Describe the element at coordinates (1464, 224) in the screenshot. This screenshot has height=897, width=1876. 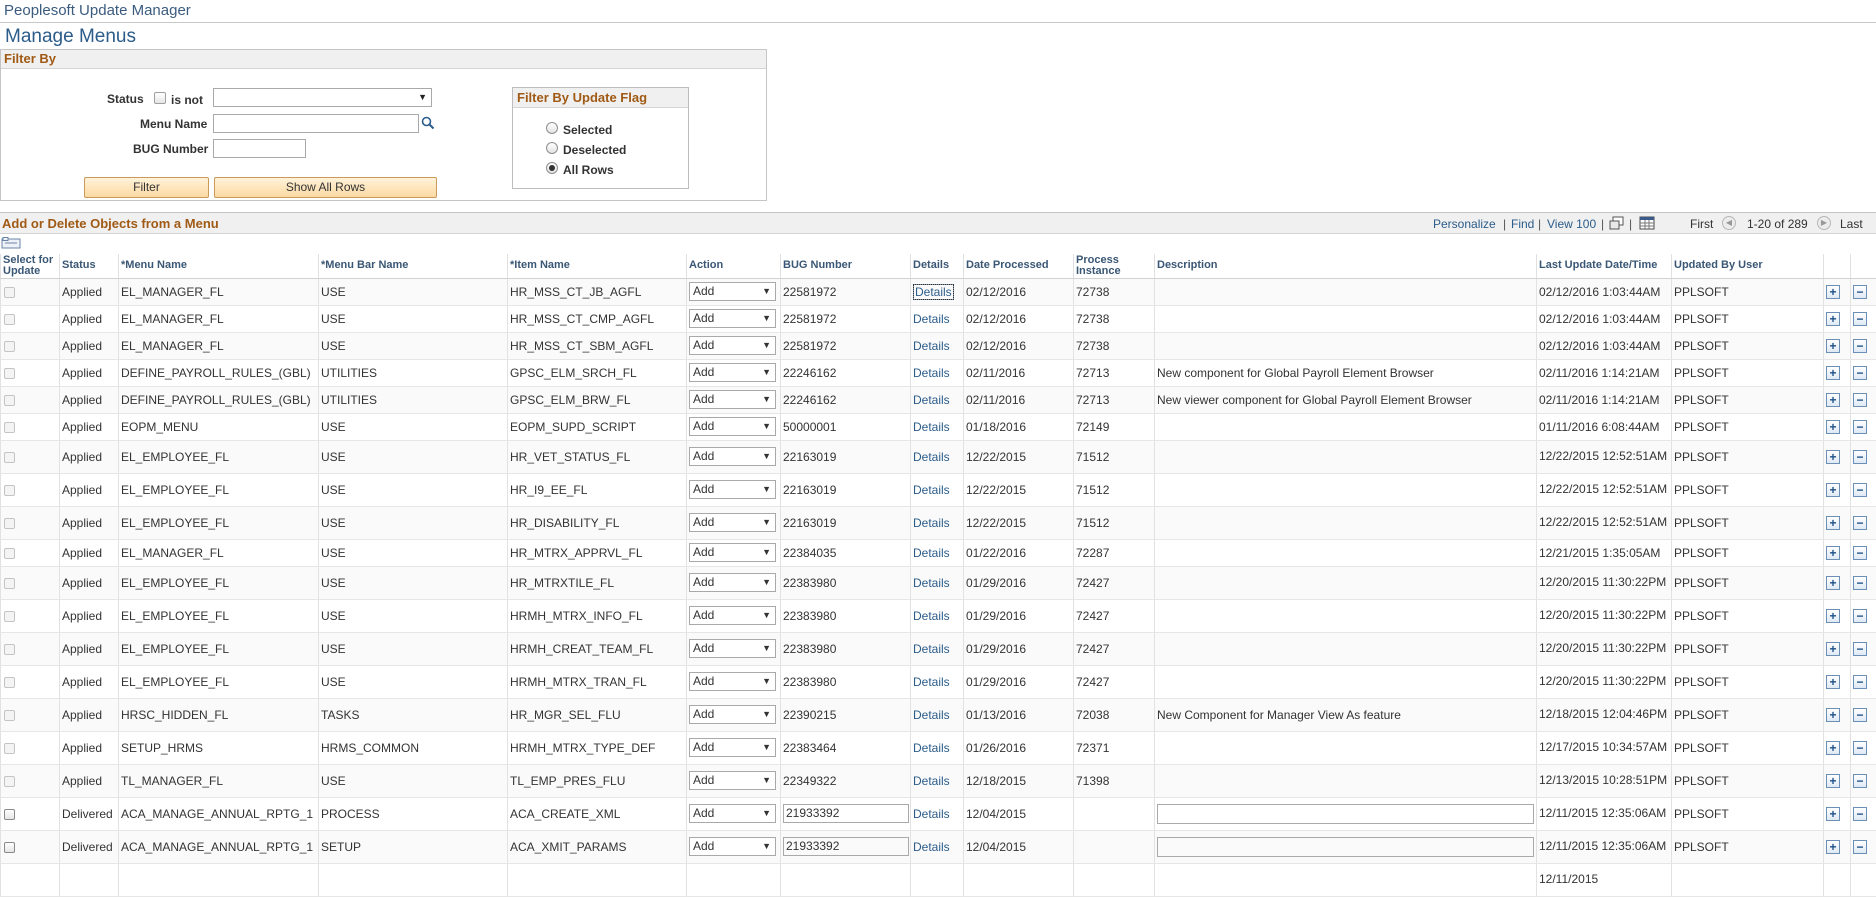
I see `personalize-link: Personalize` at that location.